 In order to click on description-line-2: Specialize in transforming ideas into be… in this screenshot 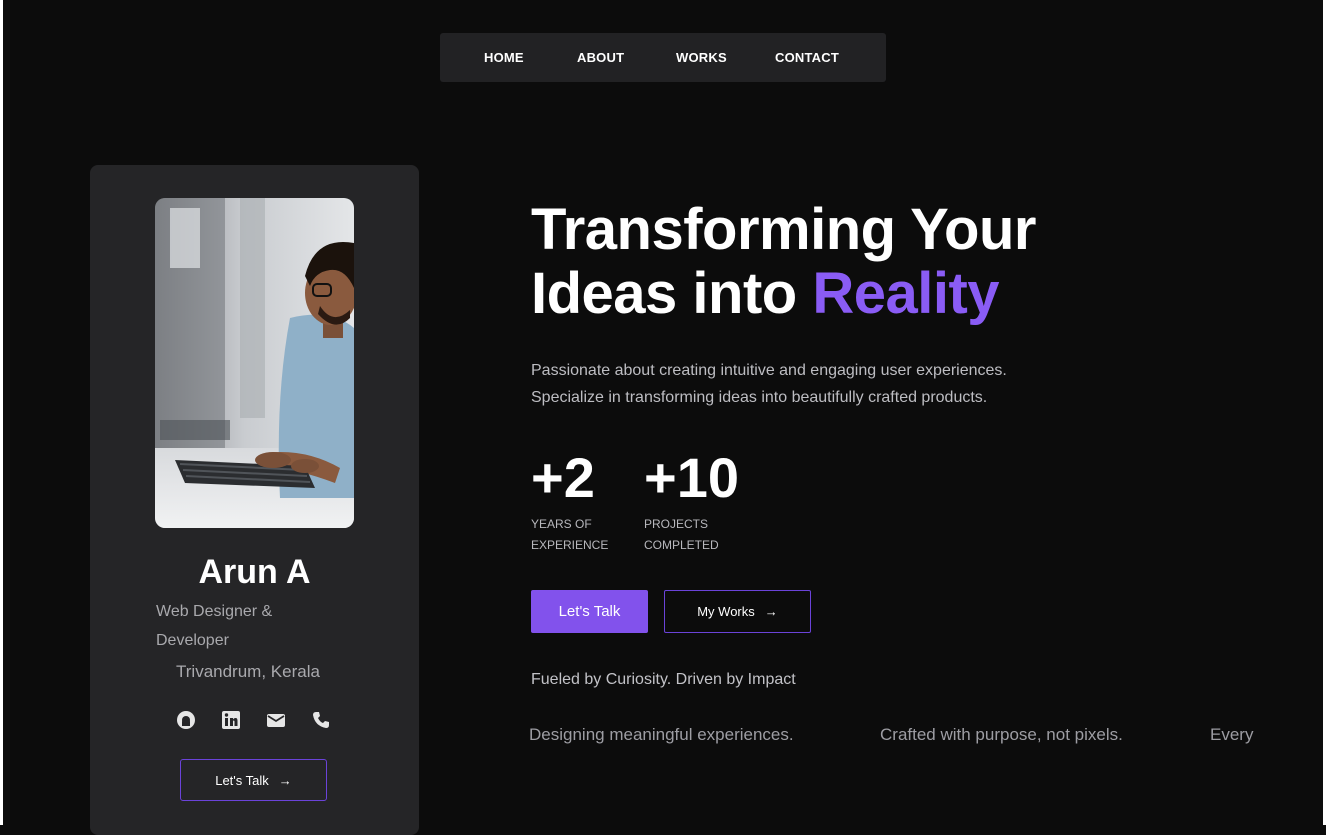, I will do `click(759, 397)`.